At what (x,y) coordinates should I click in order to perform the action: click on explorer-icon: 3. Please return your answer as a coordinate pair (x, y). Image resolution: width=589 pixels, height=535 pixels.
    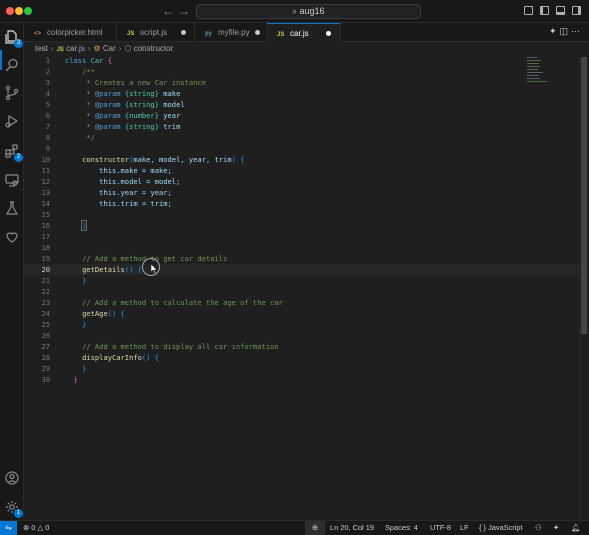
    Looking at the image, I should click on (13, 38).